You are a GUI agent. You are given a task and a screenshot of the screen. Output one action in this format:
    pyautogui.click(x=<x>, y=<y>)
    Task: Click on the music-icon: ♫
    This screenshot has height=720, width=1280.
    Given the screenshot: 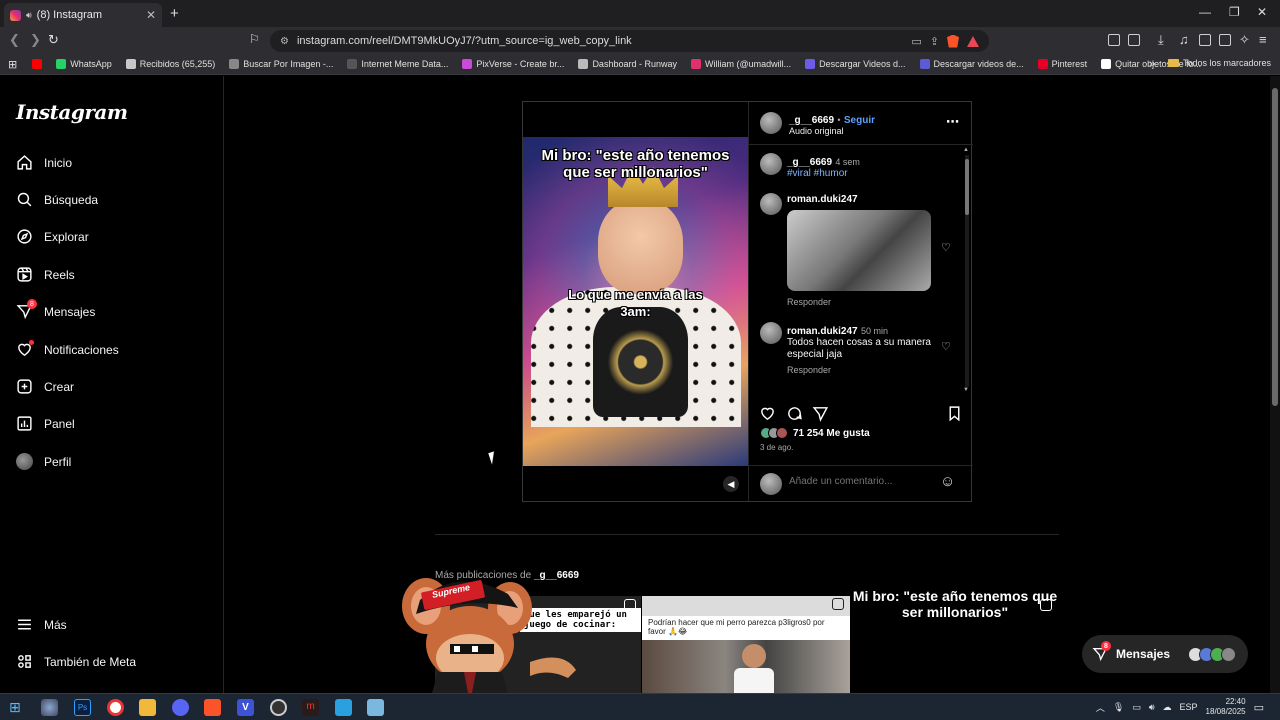 What is the action you would take?
    pyautogui.click(x=1184, y=39)
    